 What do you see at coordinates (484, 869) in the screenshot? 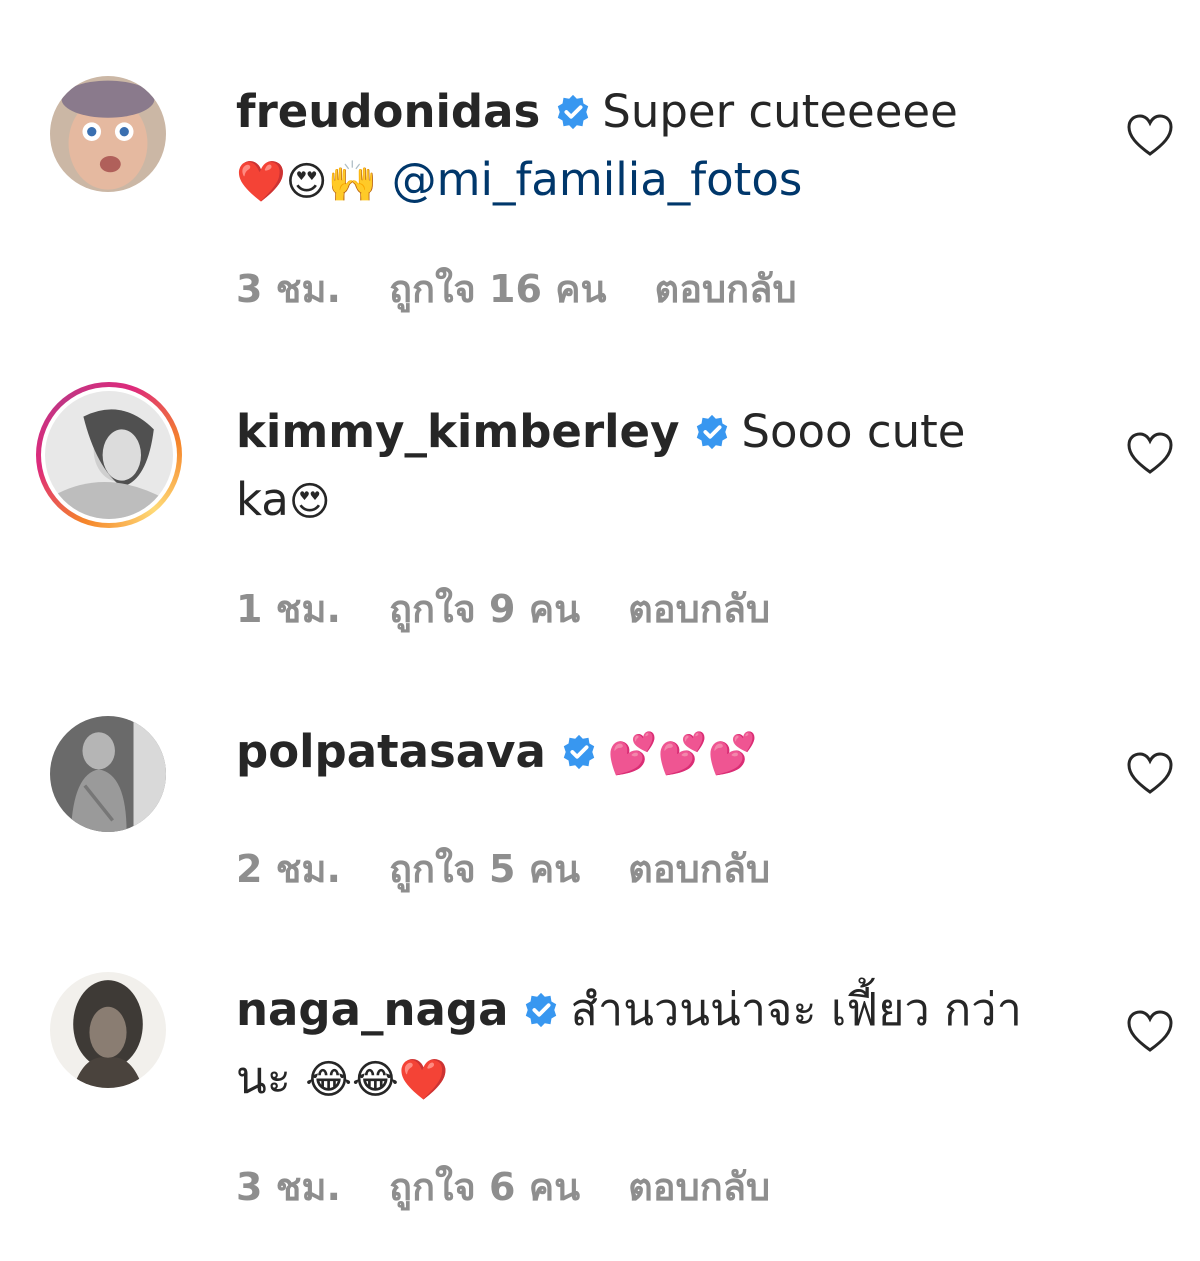
I see `comment-likes-count: ถูกใจ 5 คน` at bounding box center [484, 869].